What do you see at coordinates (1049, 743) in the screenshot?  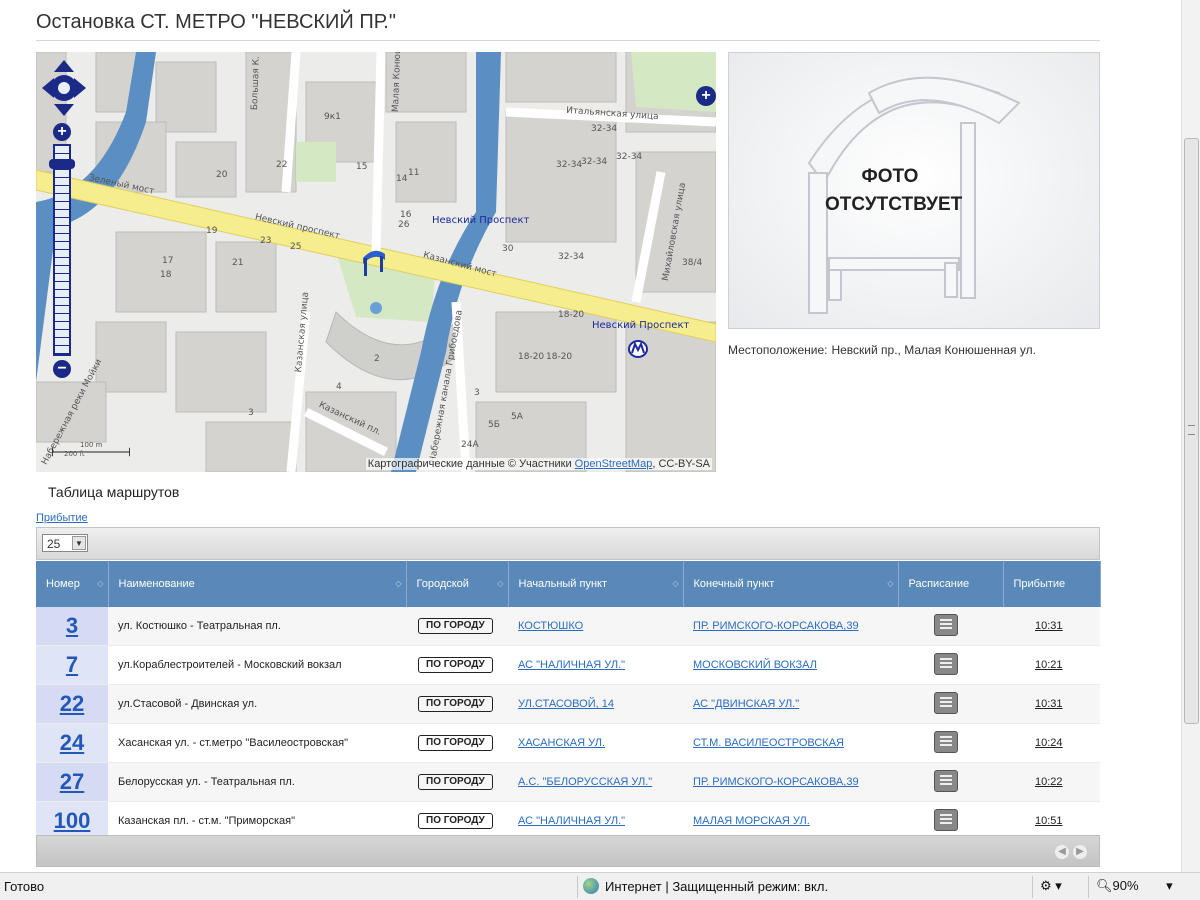 I see `arrival-time-link: 10:24` at bounding box center [1049, 743].